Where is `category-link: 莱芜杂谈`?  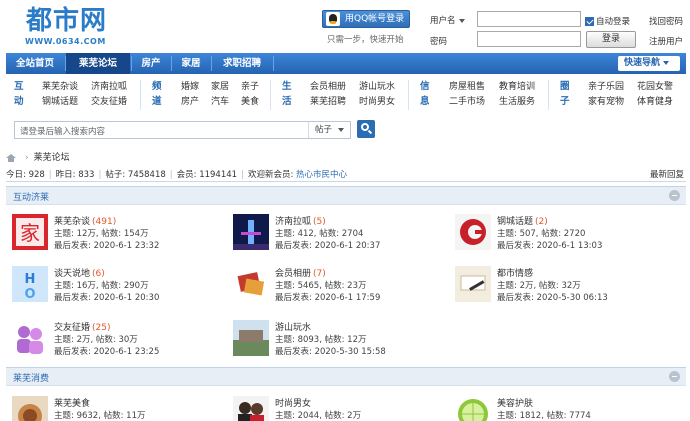 category-link: 莱芜杂谈 is located at coordinates (60, 87).